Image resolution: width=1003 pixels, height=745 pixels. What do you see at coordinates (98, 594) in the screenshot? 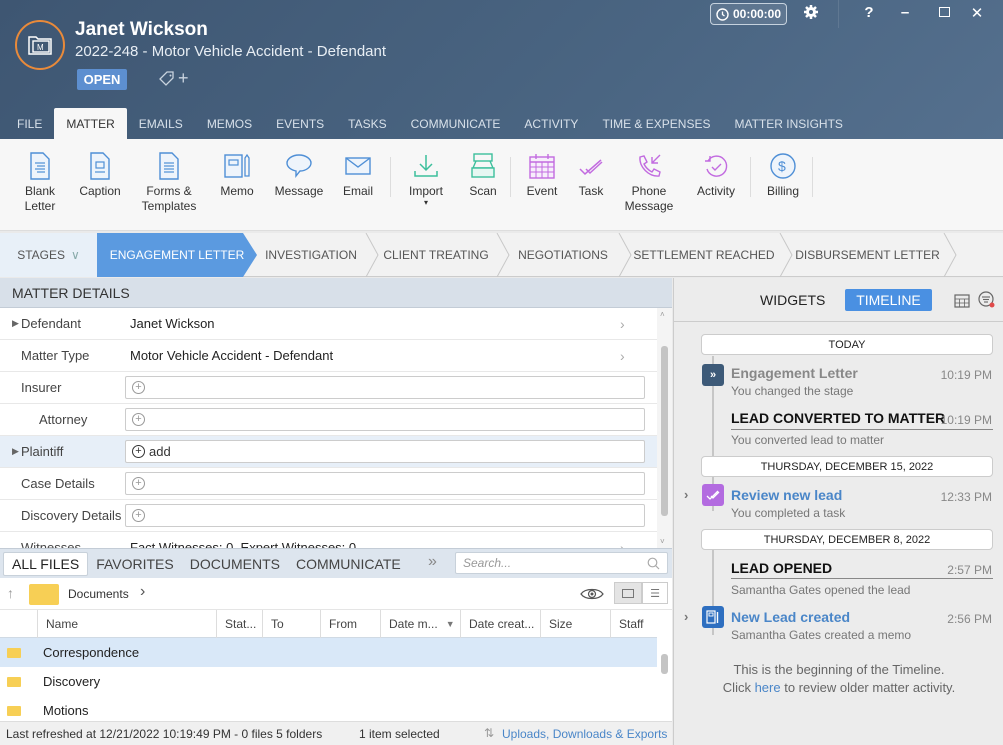
I see `breadcrumb-documents: Documents` at bounding box center [98, 594].